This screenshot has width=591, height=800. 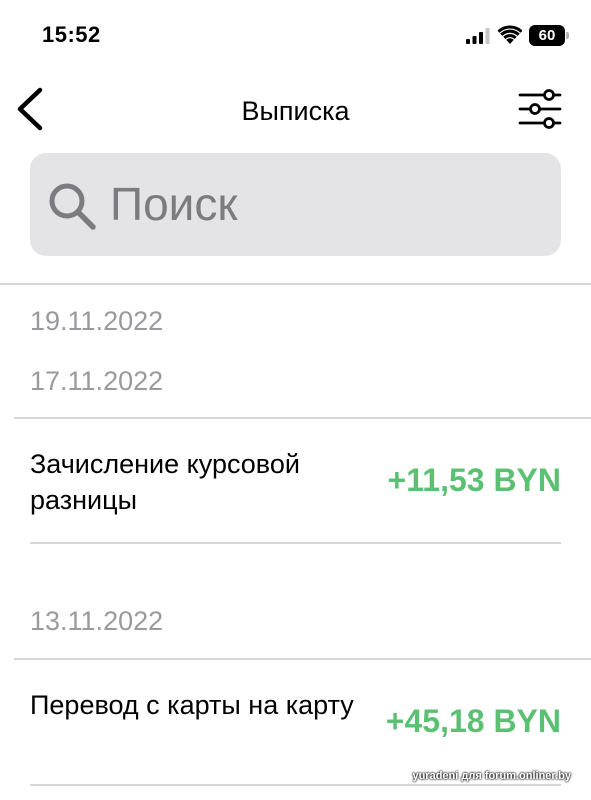 What do you see at coordinates (72, 206) in the screenshot?
I see `search-icon` at bounding box center [72, 206].